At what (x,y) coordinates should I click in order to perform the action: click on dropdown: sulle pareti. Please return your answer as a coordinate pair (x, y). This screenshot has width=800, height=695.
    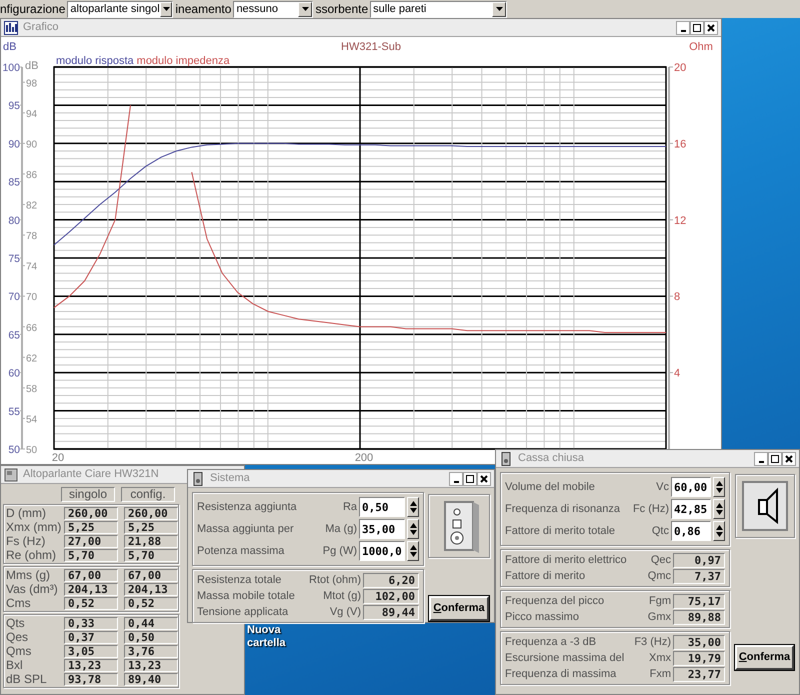
    Looking at the image, I should click on (439, 9).